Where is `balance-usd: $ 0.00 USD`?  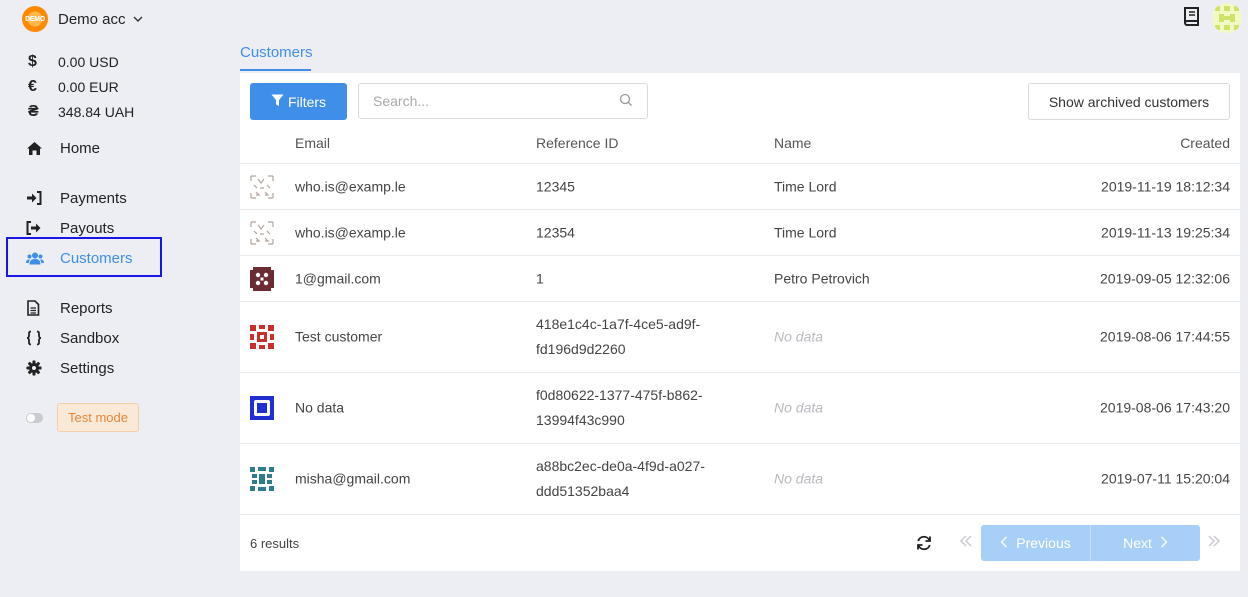
balance-usd: $ 0.00 USD is located at coordinates (81, 61).